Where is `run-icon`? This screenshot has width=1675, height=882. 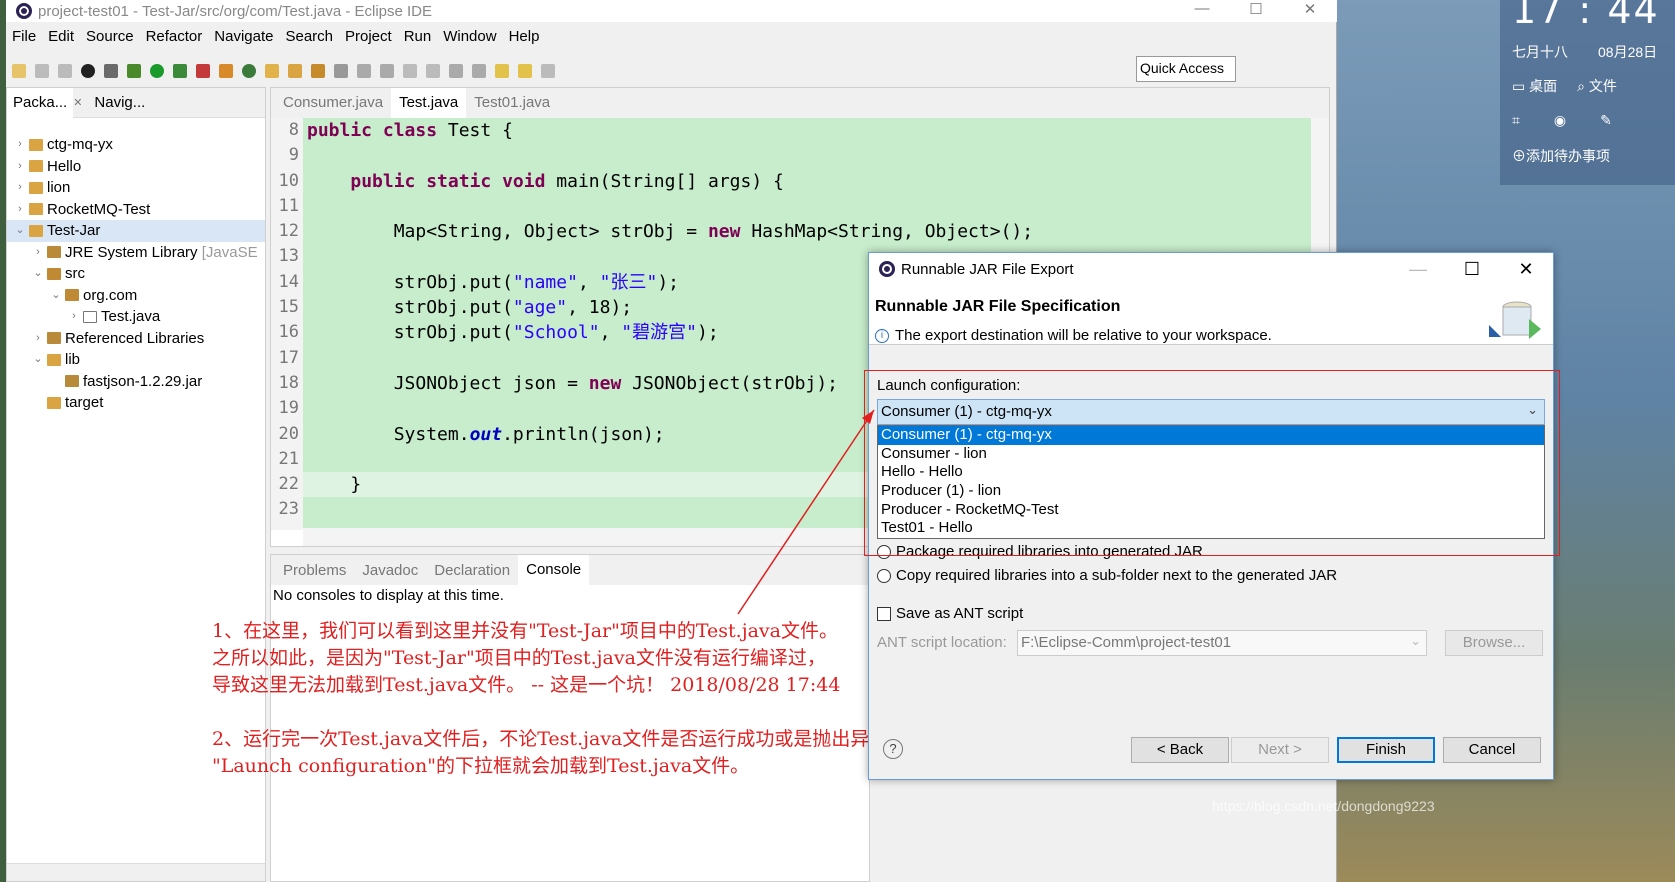
run-icon is located at coordinates (157, 71).